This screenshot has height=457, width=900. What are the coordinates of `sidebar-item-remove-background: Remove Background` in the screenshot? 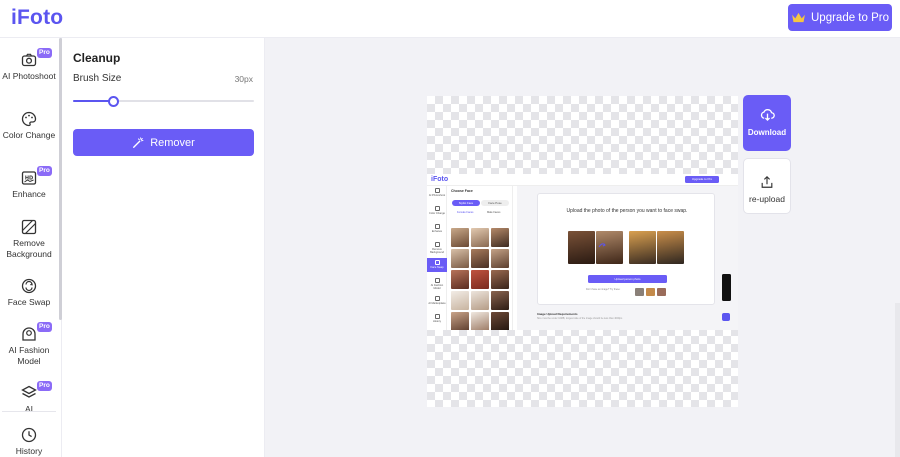 It's located at (29, 239).